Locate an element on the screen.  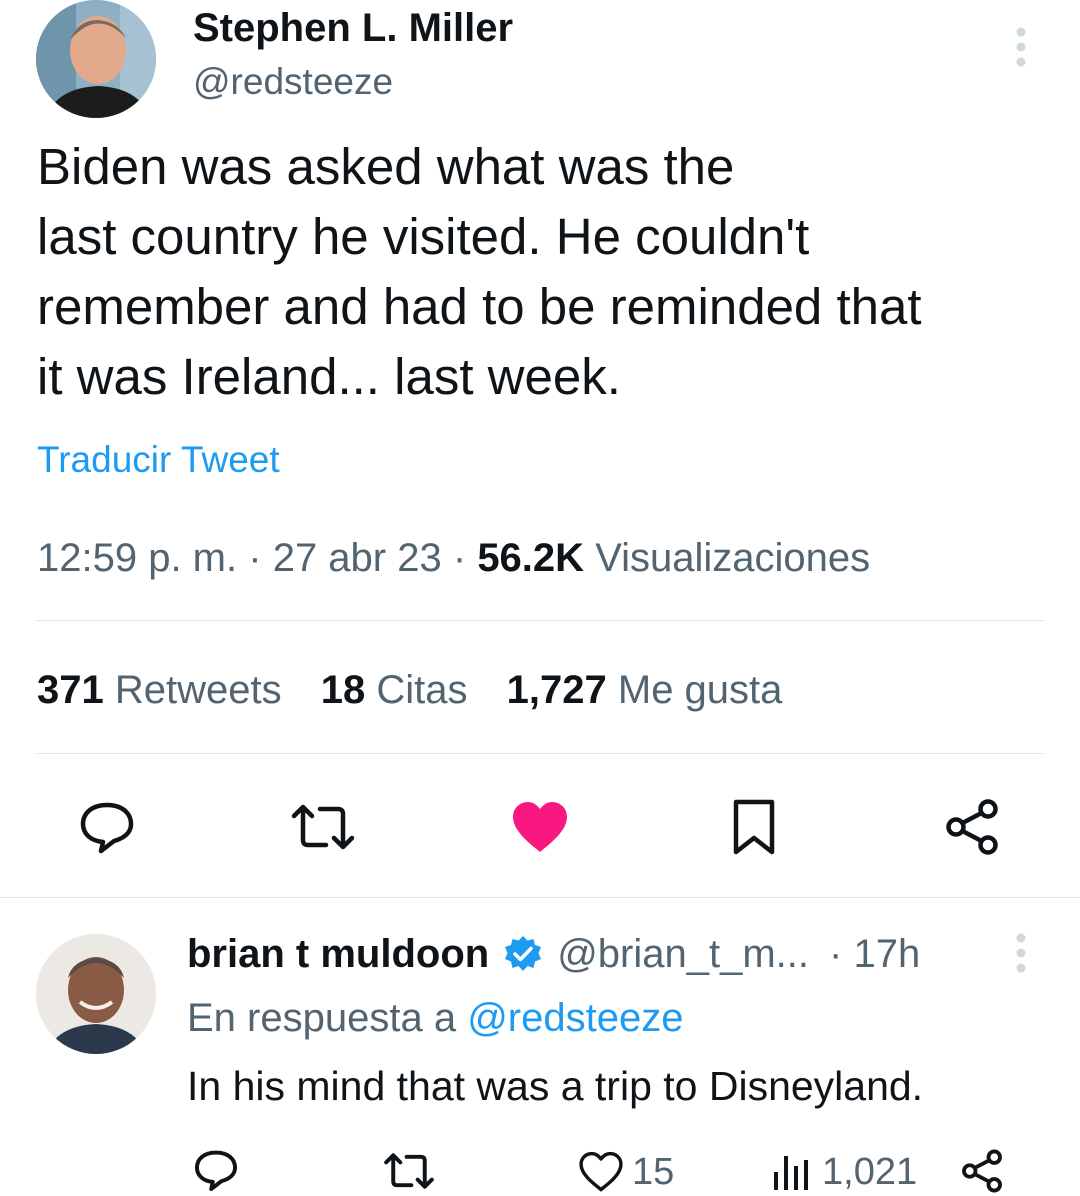
reply-views-icon is located at coordinates (792, 1172).